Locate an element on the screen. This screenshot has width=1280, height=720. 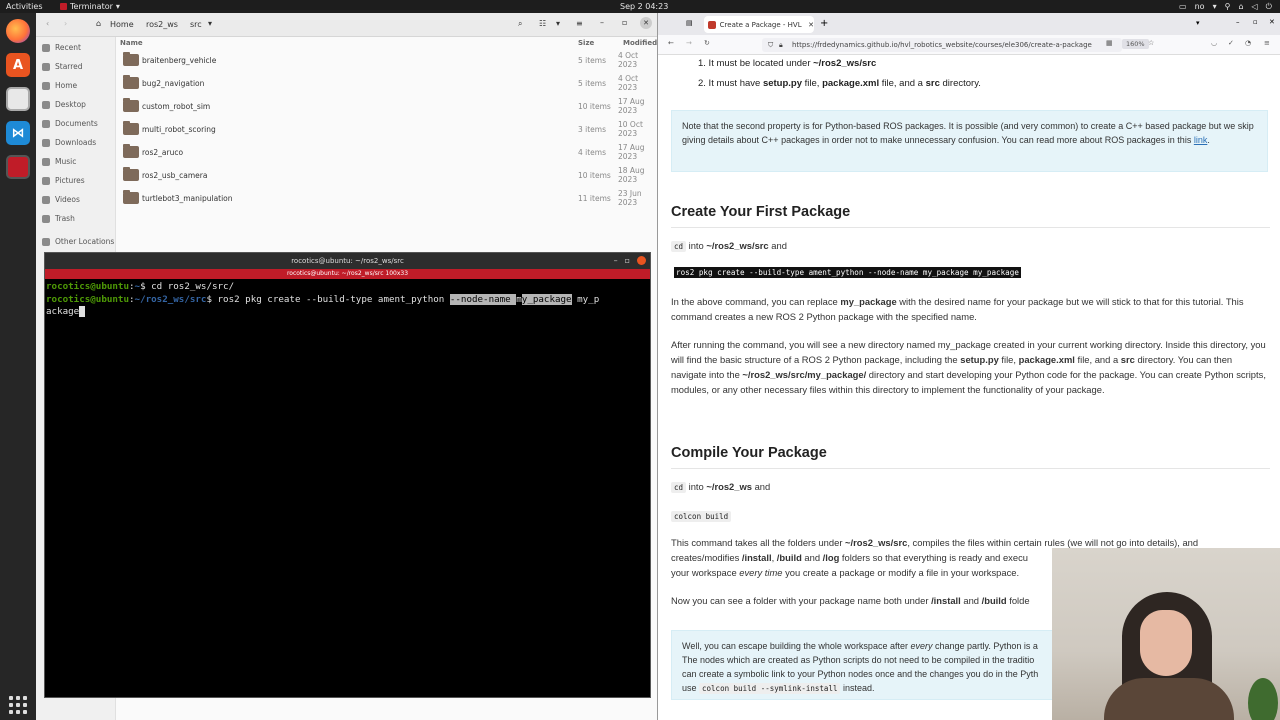
show-apps-icon is located at coordinates (18, 705).